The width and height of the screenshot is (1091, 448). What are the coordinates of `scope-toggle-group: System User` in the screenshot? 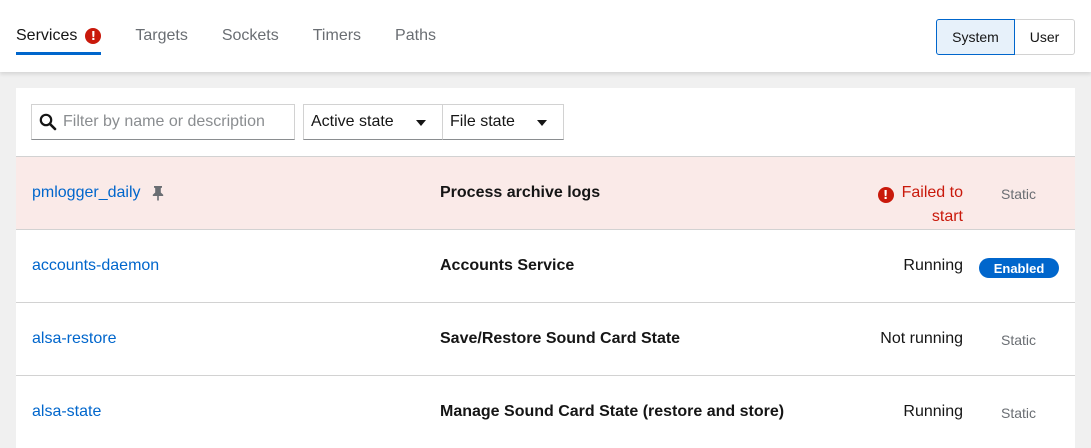 It's located at (1005, 37).